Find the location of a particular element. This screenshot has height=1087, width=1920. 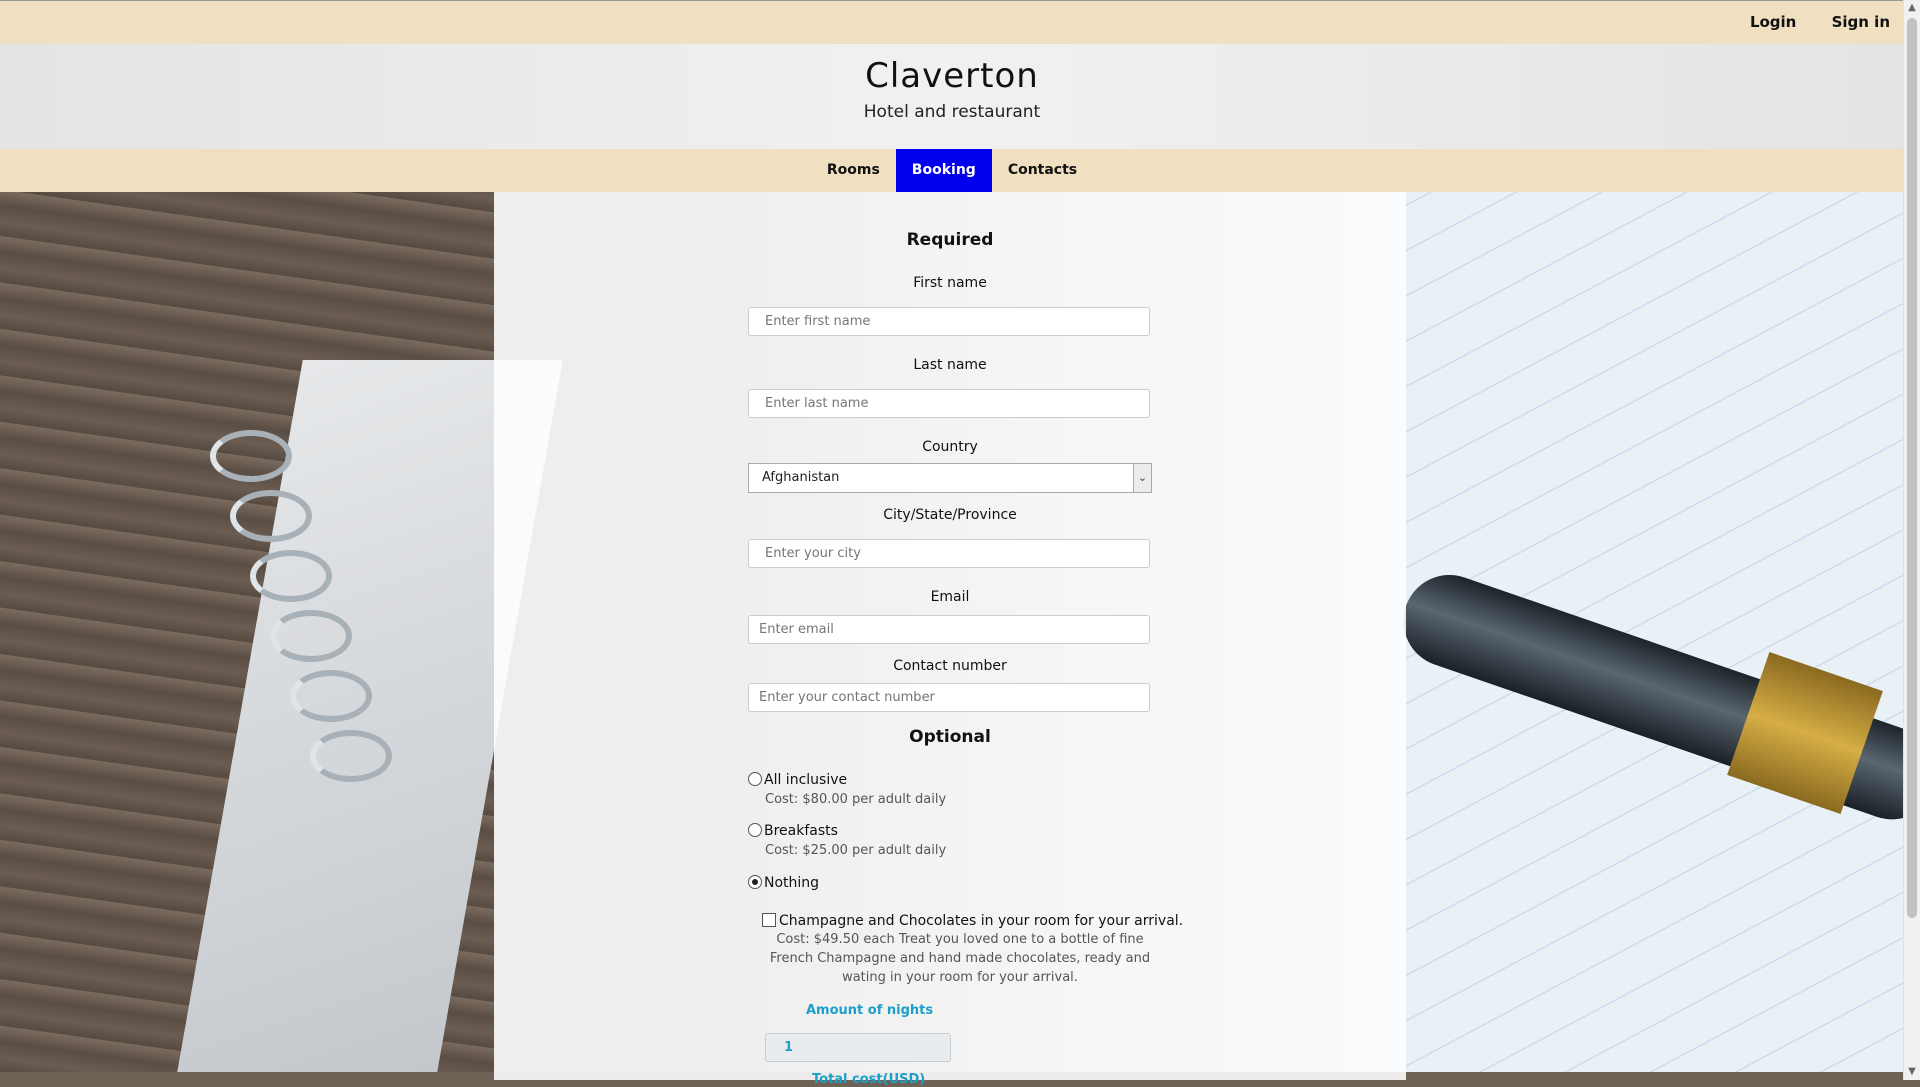

sign-in-link: Sign in is located at coordinates (1861, 22).